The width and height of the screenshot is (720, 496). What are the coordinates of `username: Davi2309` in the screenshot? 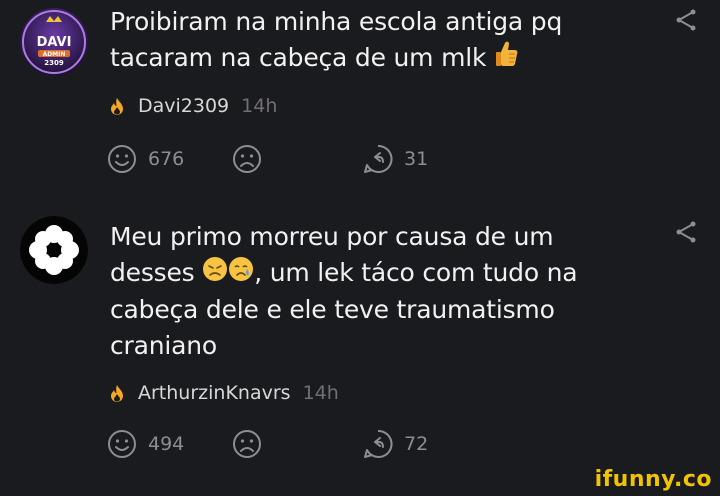 It's located at (183, 106).